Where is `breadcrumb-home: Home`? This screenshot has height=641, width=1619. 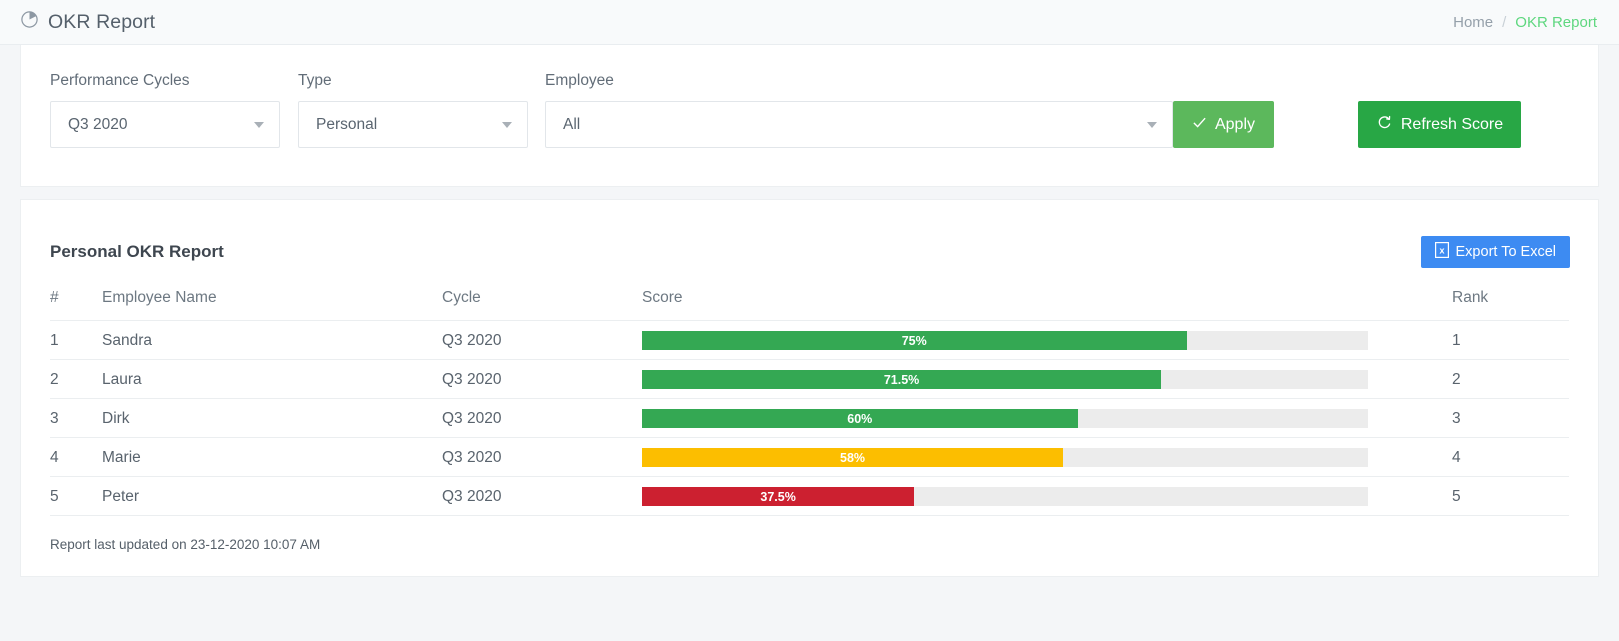
breadcrumb-home: Home is located at coordinates (1473, 22).